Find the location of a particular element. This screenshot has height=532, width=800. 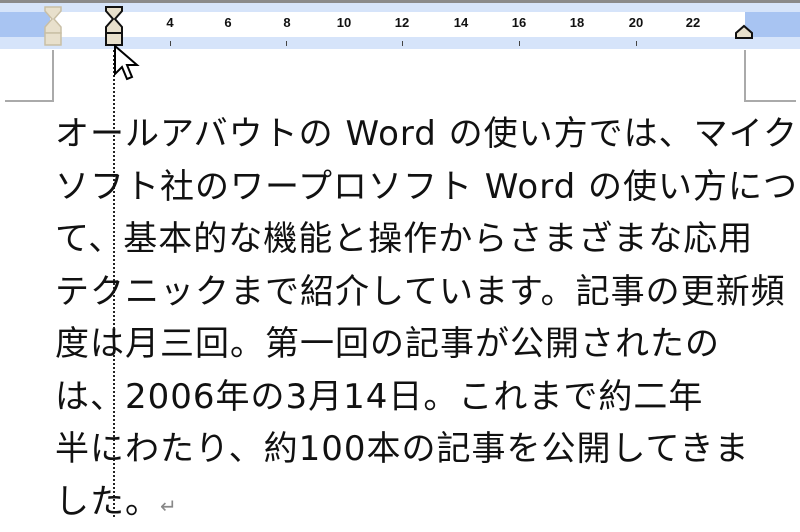

paragraph-mark-icon: ↵ is located at coordinates (169, 505).